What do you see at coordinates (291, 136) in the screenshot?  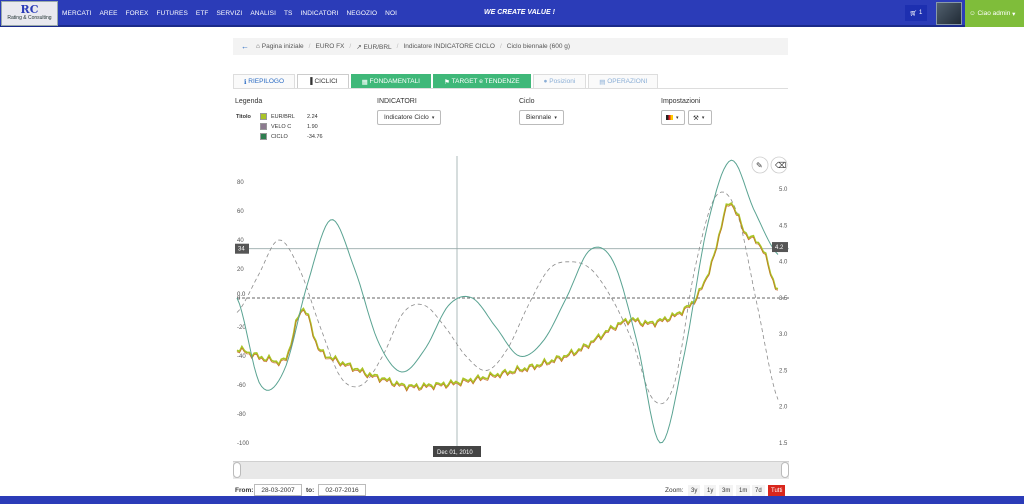 I see `legend-item-ciclo: CICLO -34.76` at bounding box center [291, 136].